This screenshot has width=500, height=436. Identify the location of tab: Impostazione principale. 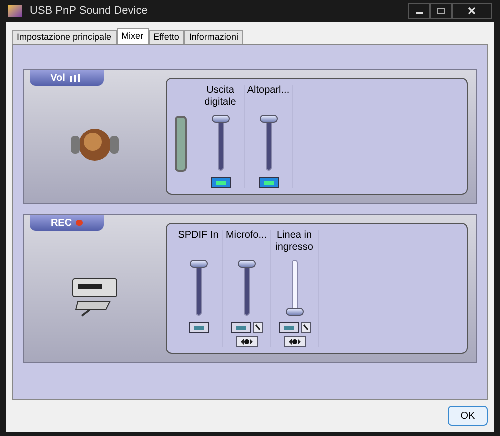
(64, 37).